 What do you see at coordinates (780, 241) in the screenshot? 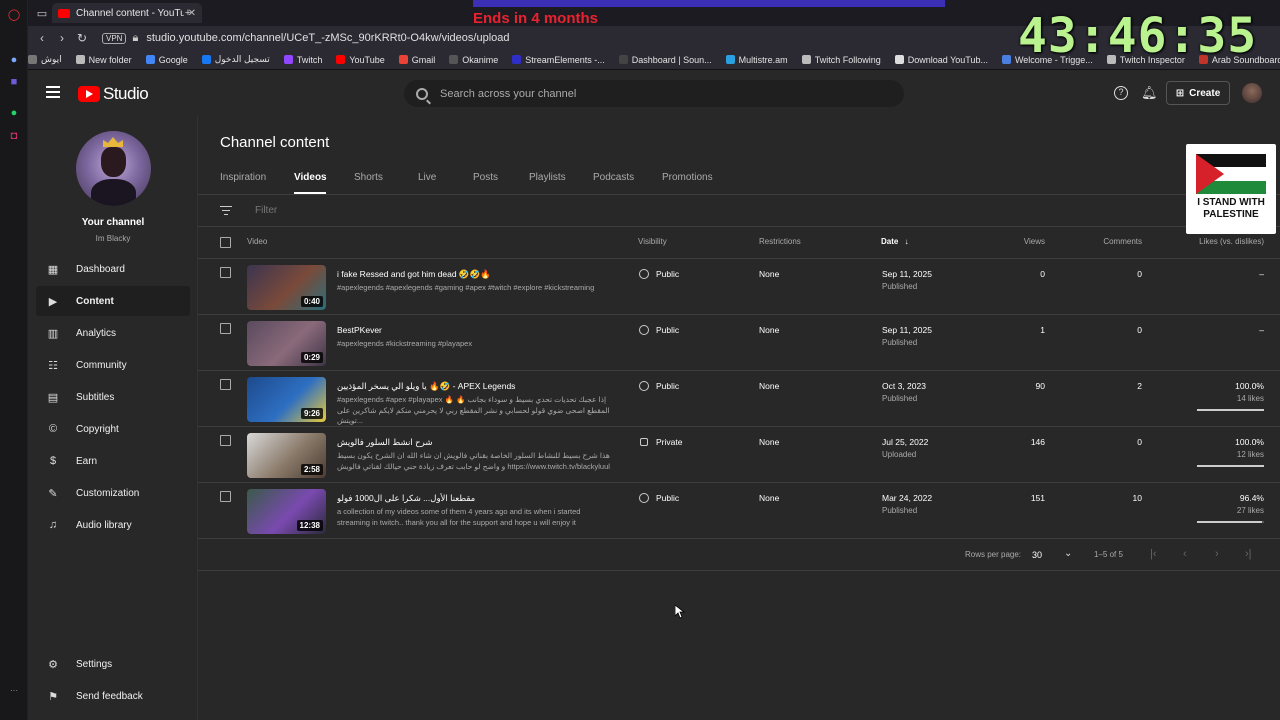
I see `column-header-restrictions: Restrictions` at bounding box center [780, 241].